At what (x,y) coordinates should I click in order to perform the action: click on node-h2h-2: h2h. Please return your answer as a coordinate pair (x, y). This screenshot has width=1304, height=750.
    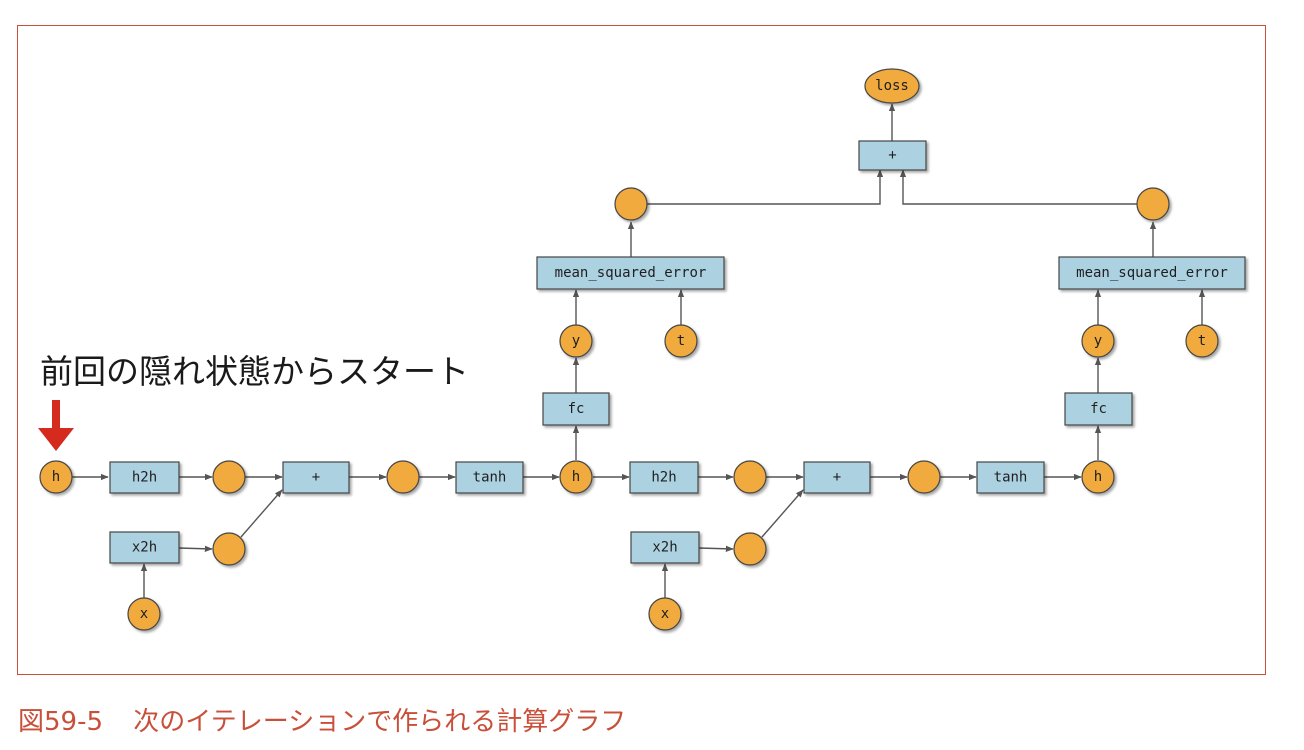
    Looking at the image, I should click on (664, 477).